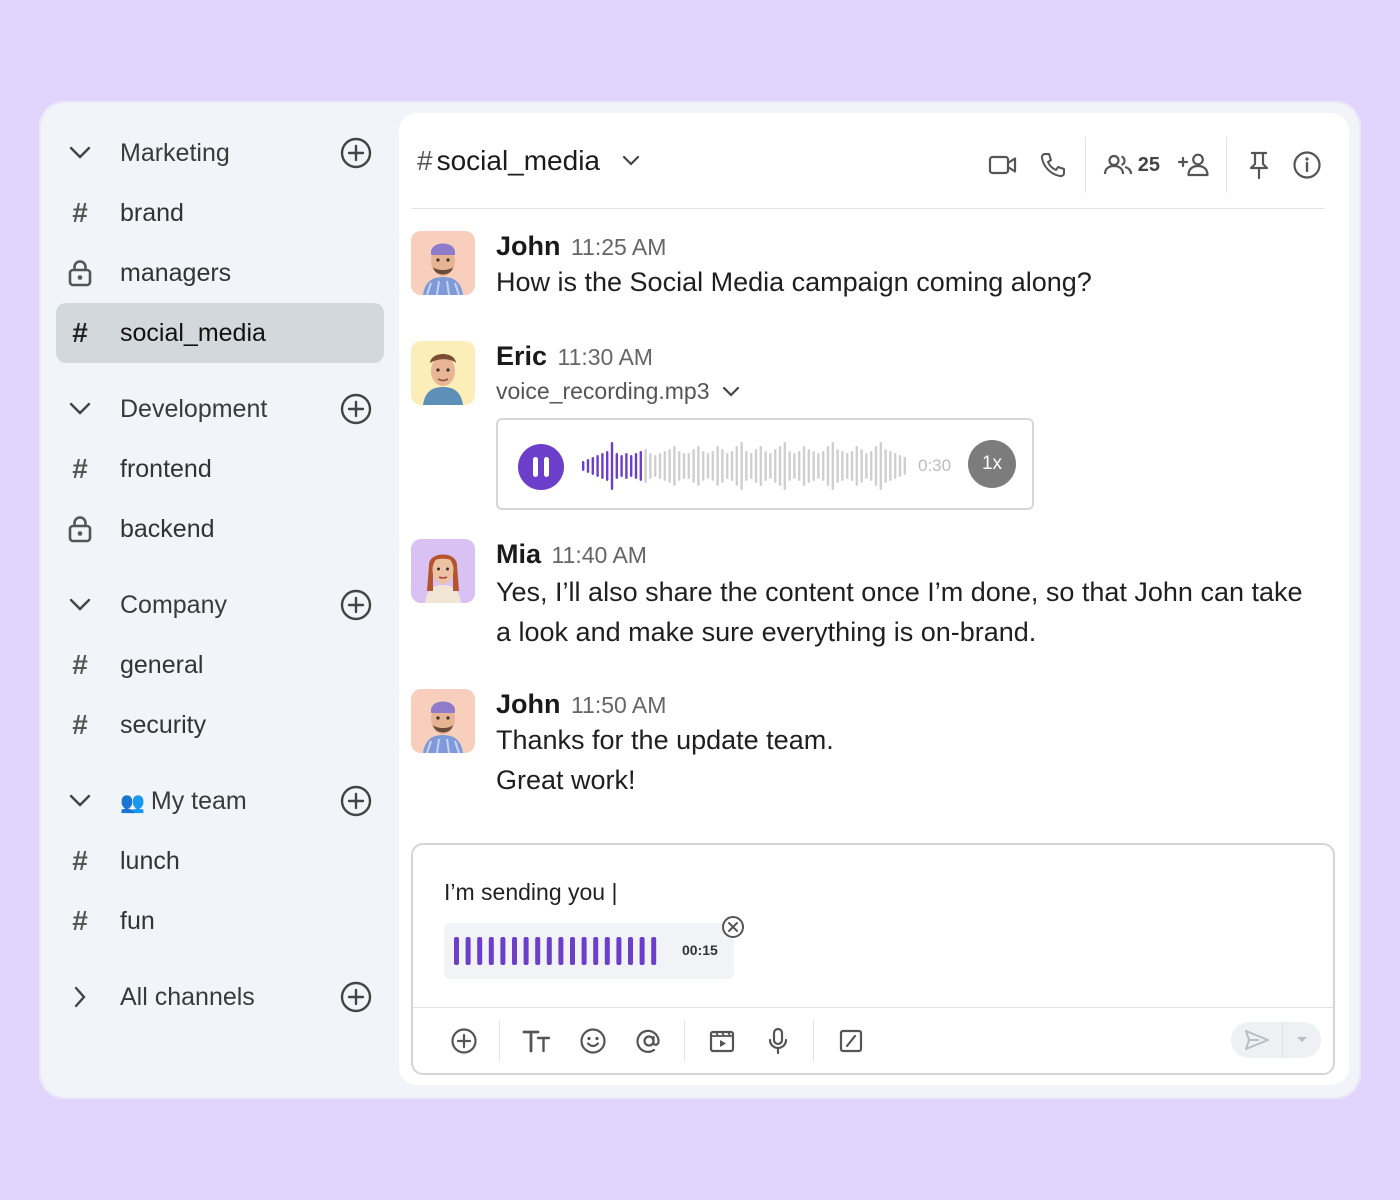 The height and width of the screenshot is (1200, 1400). I want to click on remove-attachment-icon, so click(733, 929).